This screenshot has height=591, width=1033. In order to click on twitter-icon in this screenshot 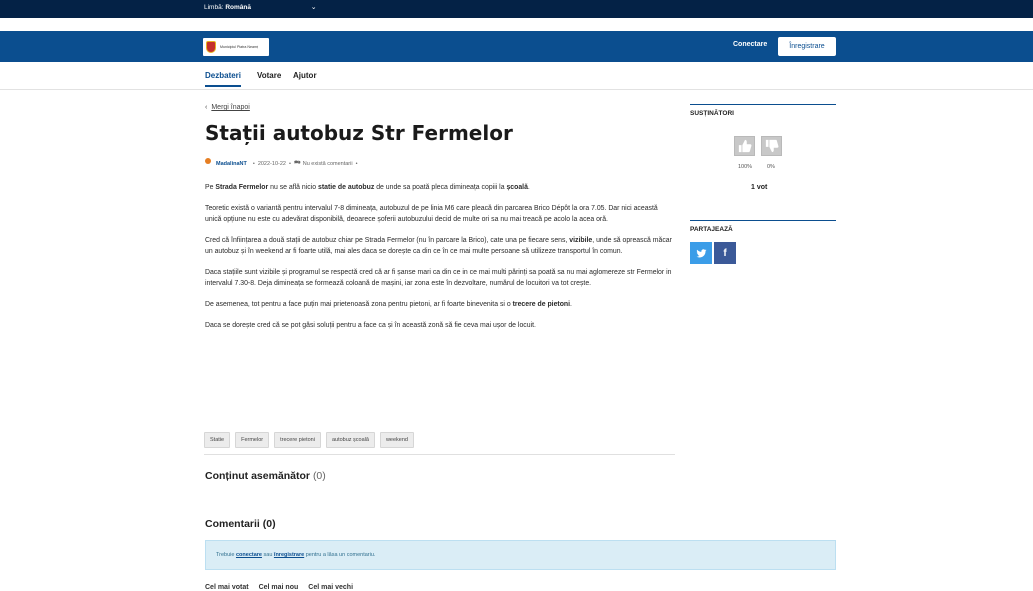, I will do `click(701, 252)`.